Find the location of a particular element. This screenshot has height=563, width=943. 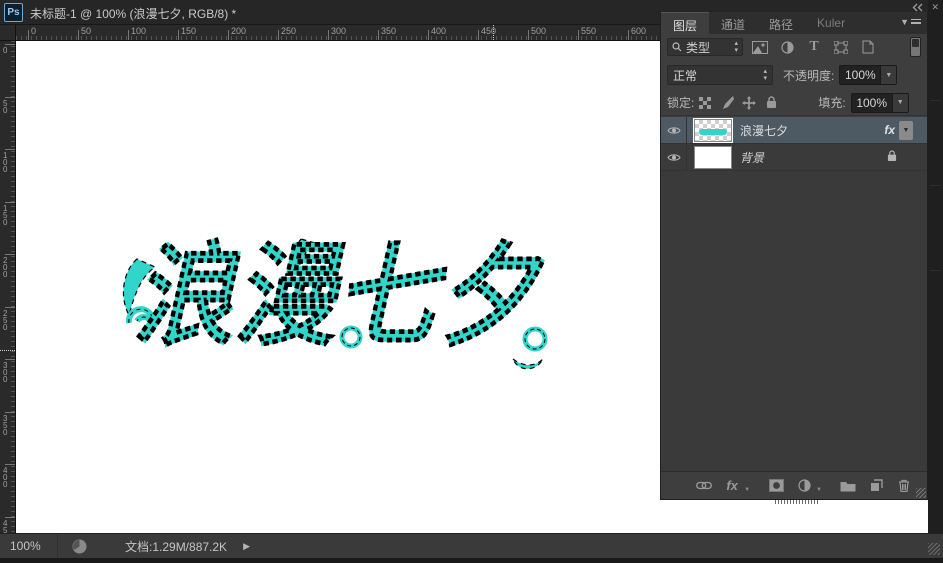

filter-kind-dropdown: 类型 ▴ ▾ is located at coordinates (705, 47).